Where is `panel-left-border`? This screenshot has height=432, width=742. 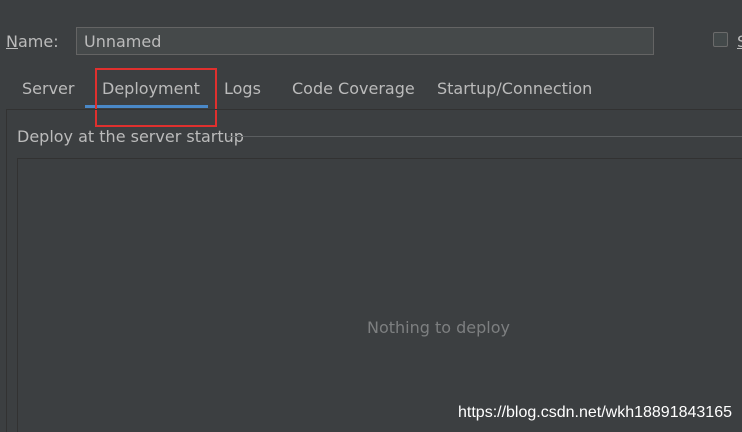 panel-left-border is located at coordinates (6, 270).